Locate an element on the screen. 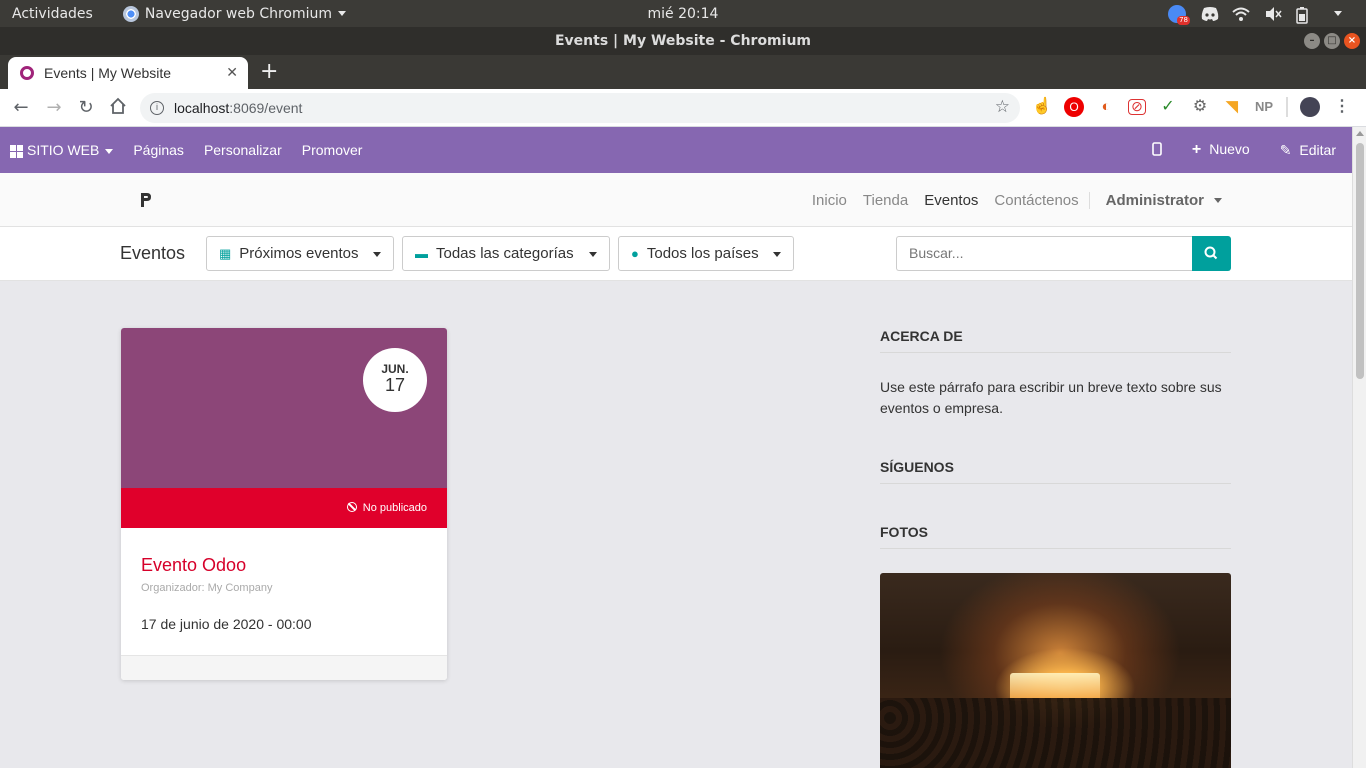 The height and width of the screenshot is (768, 1366). date-badge: JUN. 17 is located at coordinates (395, 380).